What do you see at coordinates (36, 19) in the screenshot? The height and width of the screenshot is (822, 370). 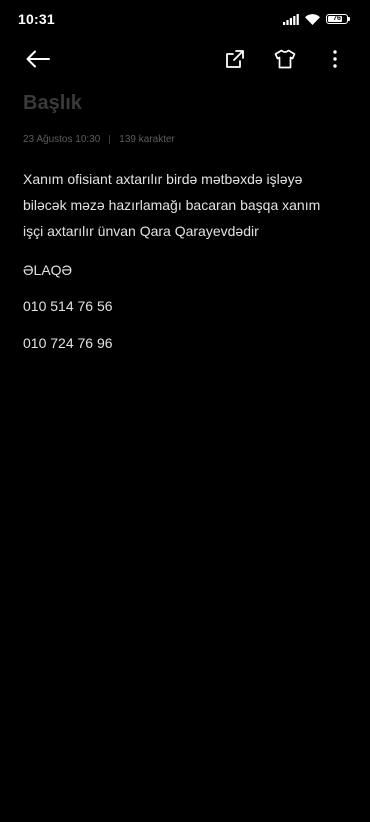 I see `status-time: 10:31` at bounding box center [36, 19].